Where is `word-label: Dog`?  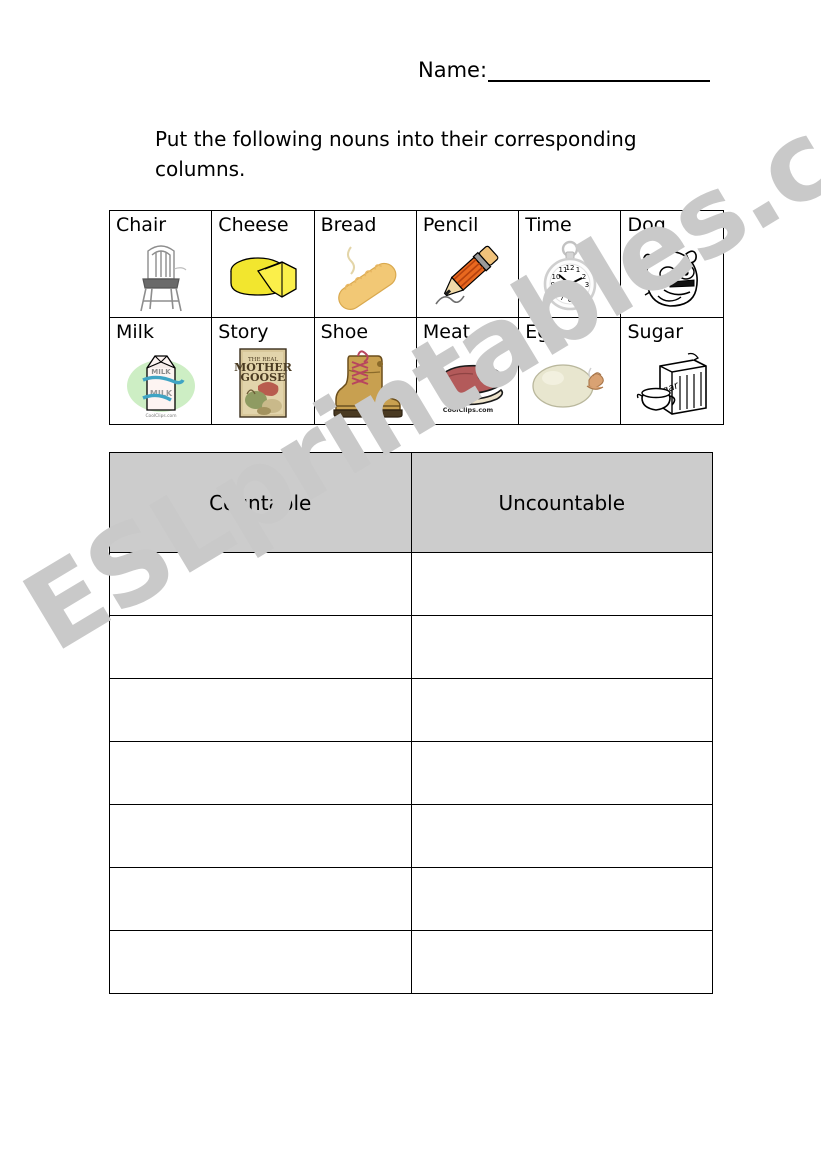 word-label: Dog is located at coordinates (646, 225).